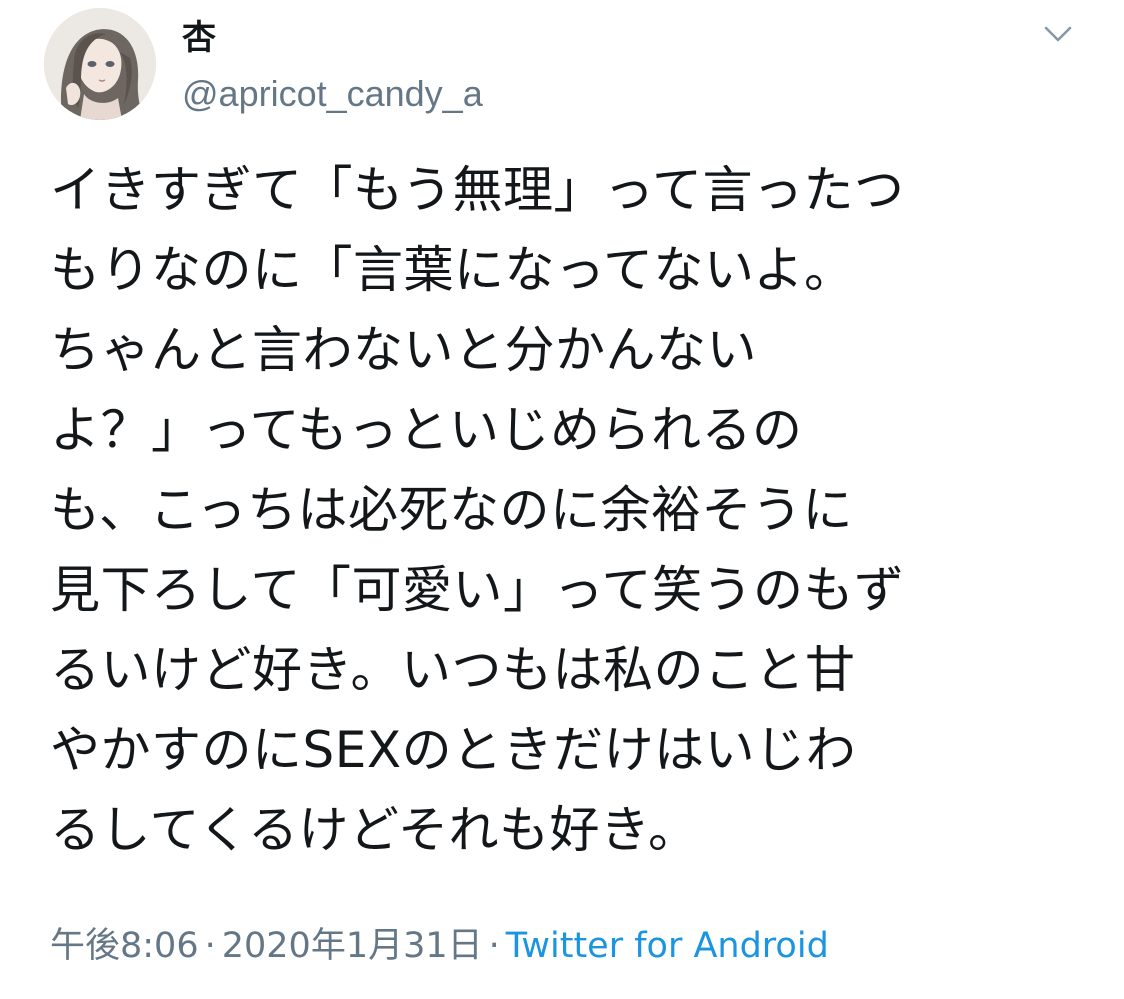 The image size is (1124, 999). Describe the element at coordinates (453, 670) in the screenshot. I see `tweet-text-line: るいけど好き。いつもは私のこと甘` at that location.